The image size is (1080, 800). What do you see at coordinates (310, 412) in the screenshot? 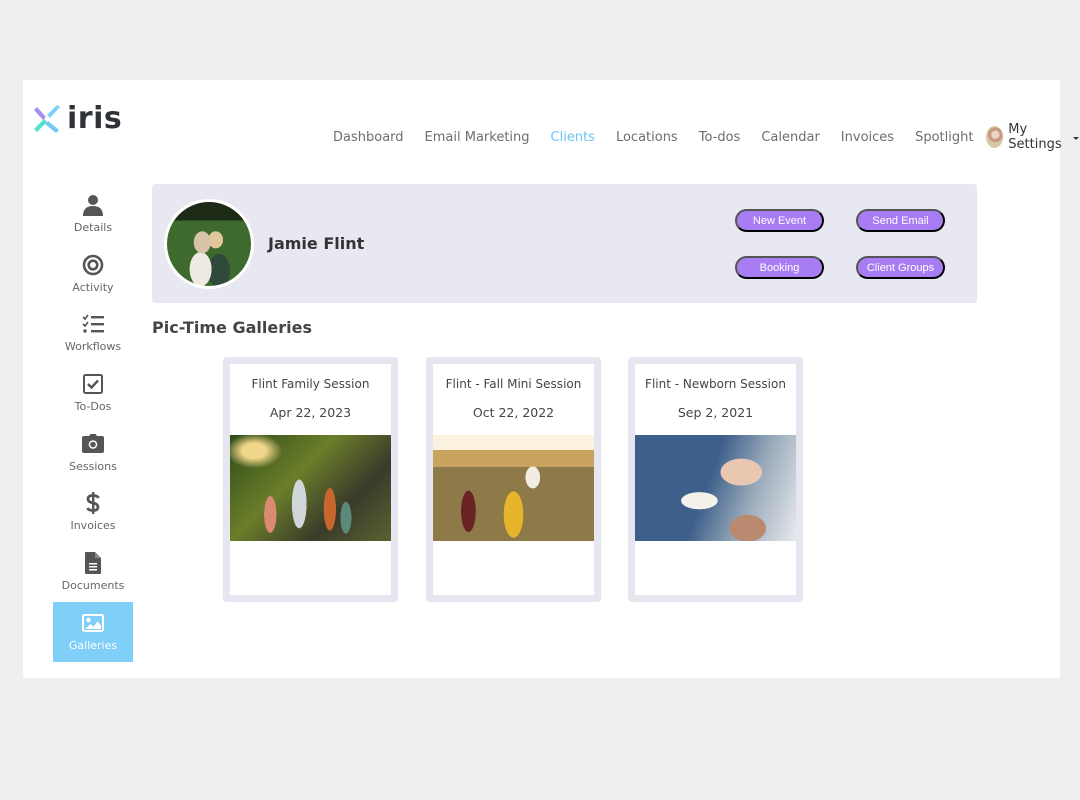
I see `gallery-date: Apr 22, 2023` at bounding box center [310, 412].